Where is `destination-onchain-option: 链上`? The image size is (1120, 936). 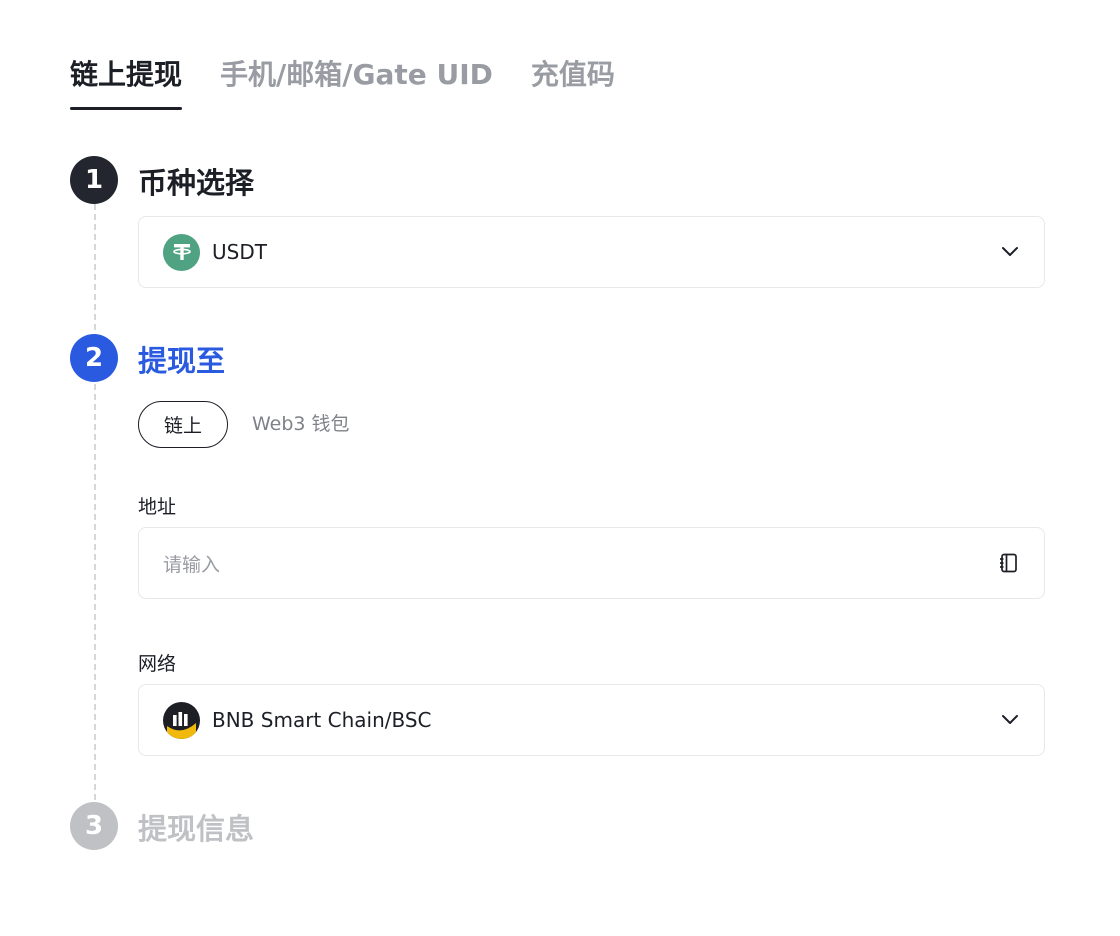
destination-onchain-option: 链上 is located at coordinates (183, 424).